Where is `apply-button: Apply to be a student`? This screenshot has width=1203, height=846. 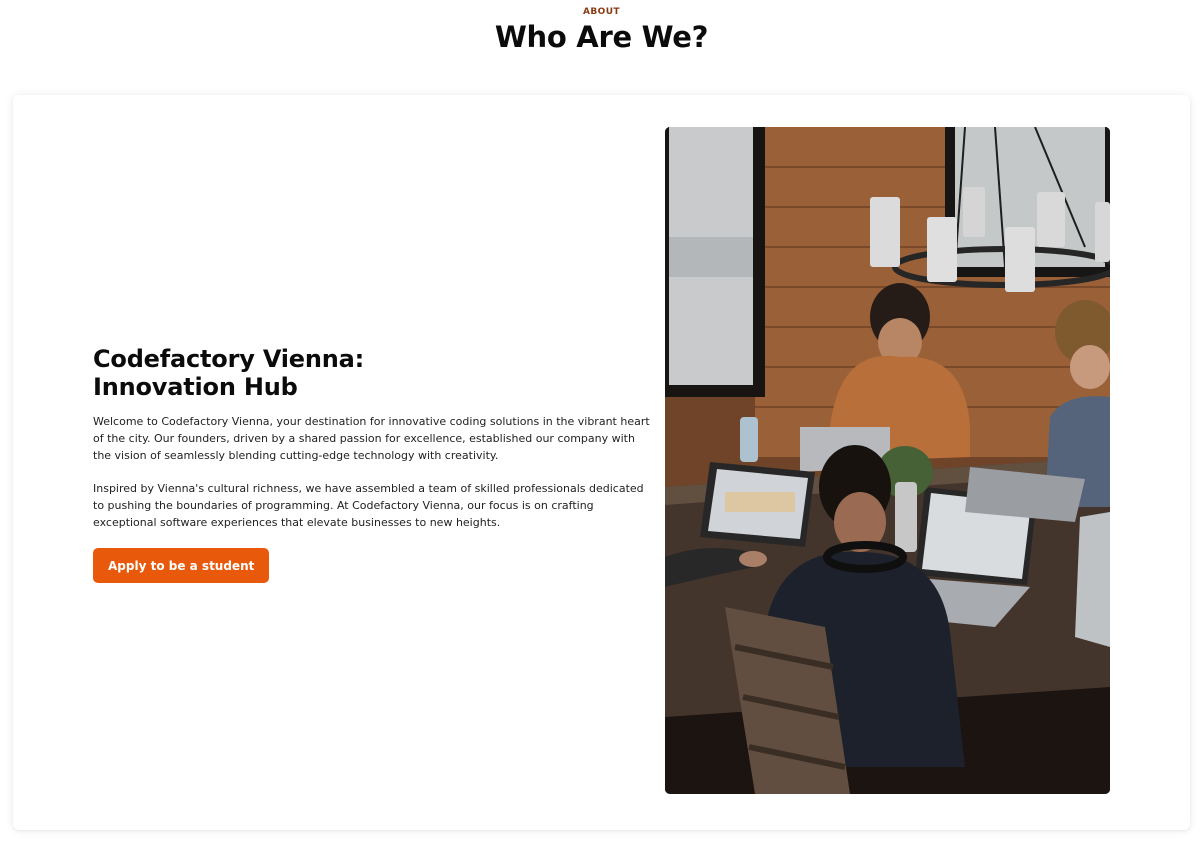
apply-button: Apply to be a student is located at coordinates (181, 565).